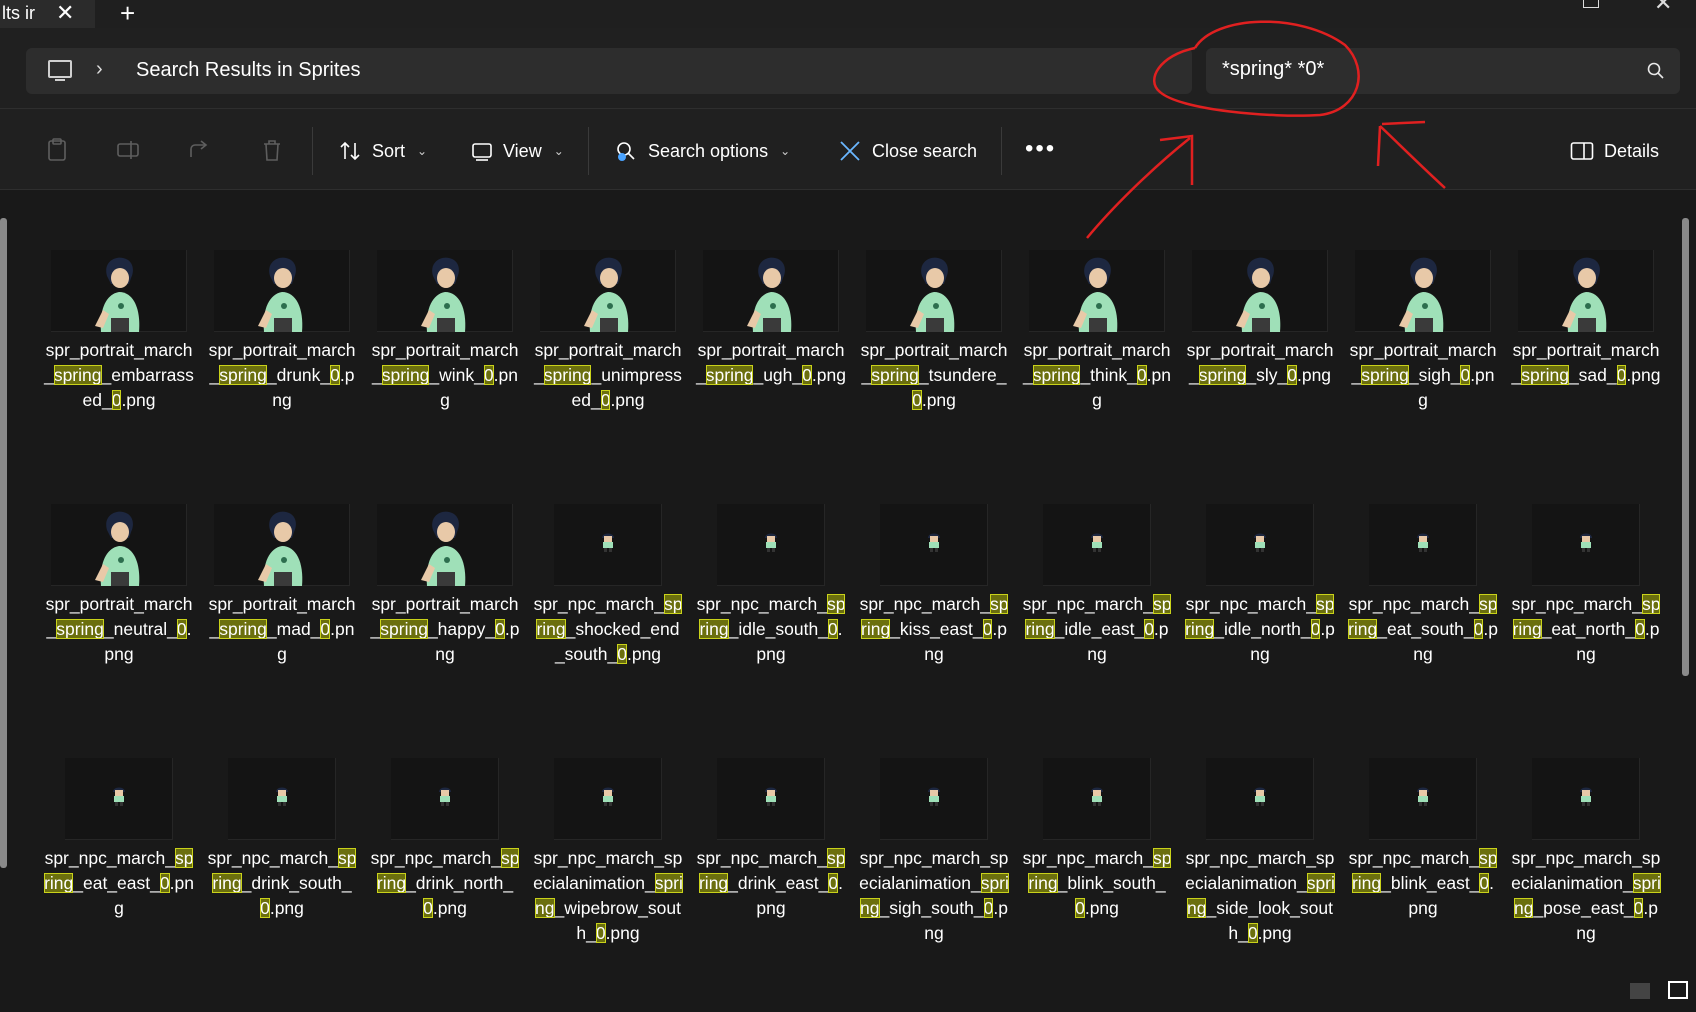  What do you see at coordinates (248, 70) in the screenshot?
I see `breadcrumb: Search Results in Sprites` at bounding box center [248, 70].